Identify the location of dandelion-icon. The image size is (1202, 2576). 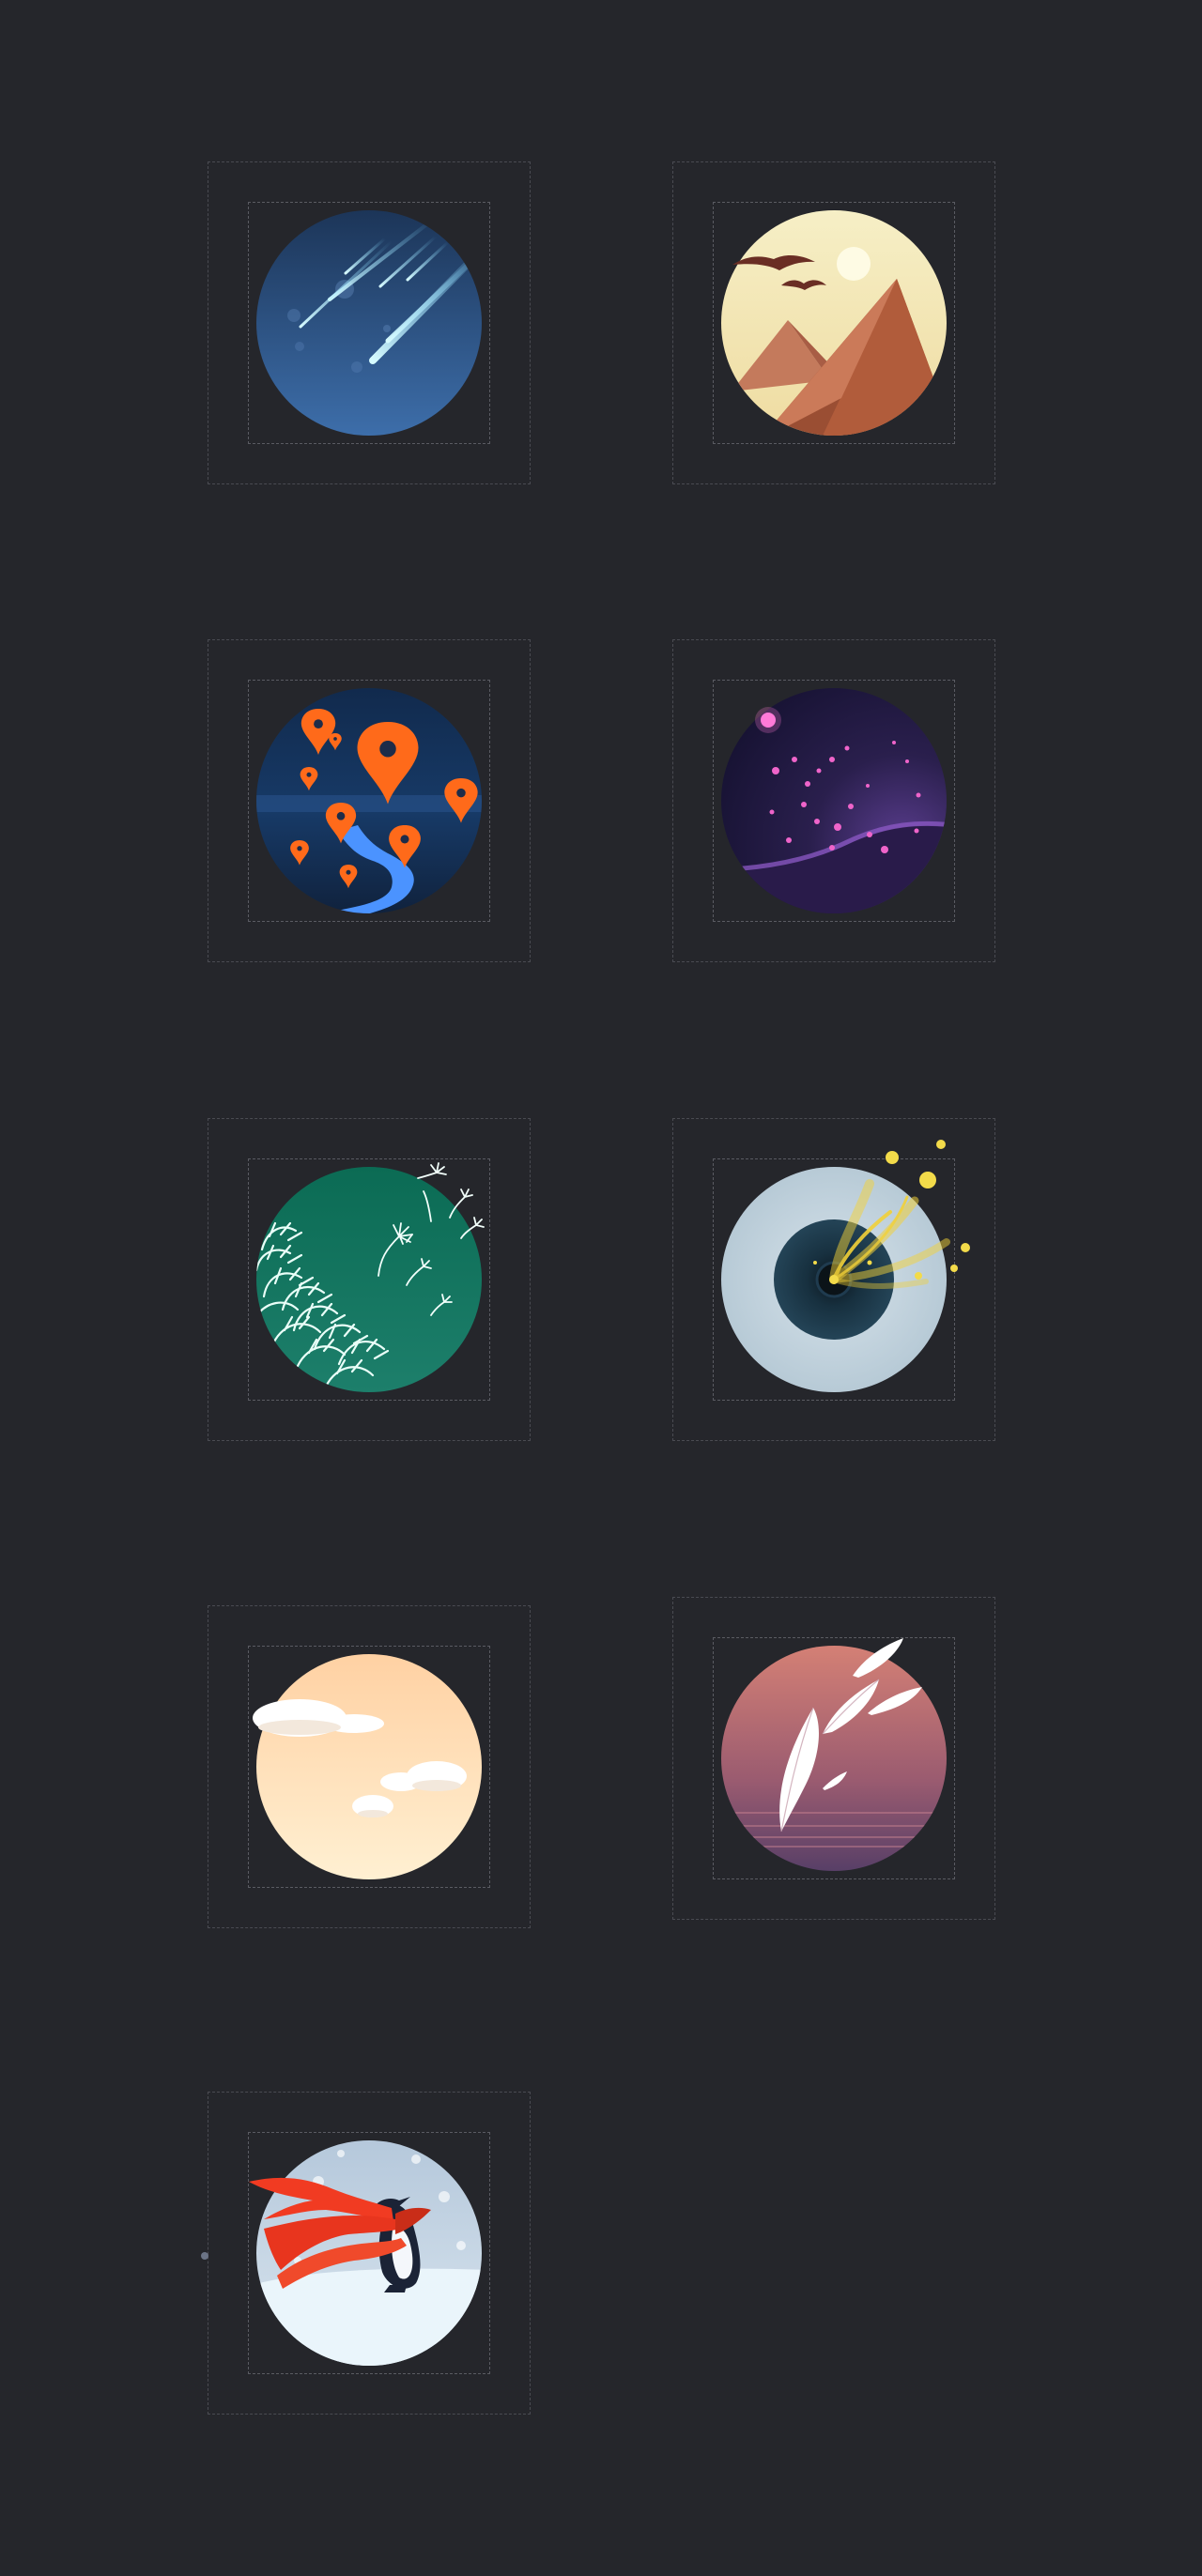
(370, 1277).